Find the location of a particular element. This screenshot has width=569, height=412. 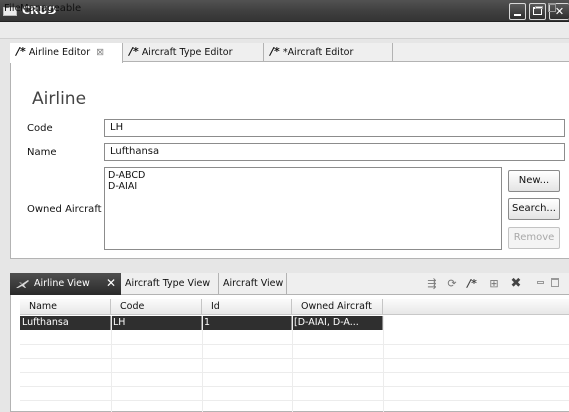

tab-label: Aircraft Type Editor is located at coordinates (187, 52).